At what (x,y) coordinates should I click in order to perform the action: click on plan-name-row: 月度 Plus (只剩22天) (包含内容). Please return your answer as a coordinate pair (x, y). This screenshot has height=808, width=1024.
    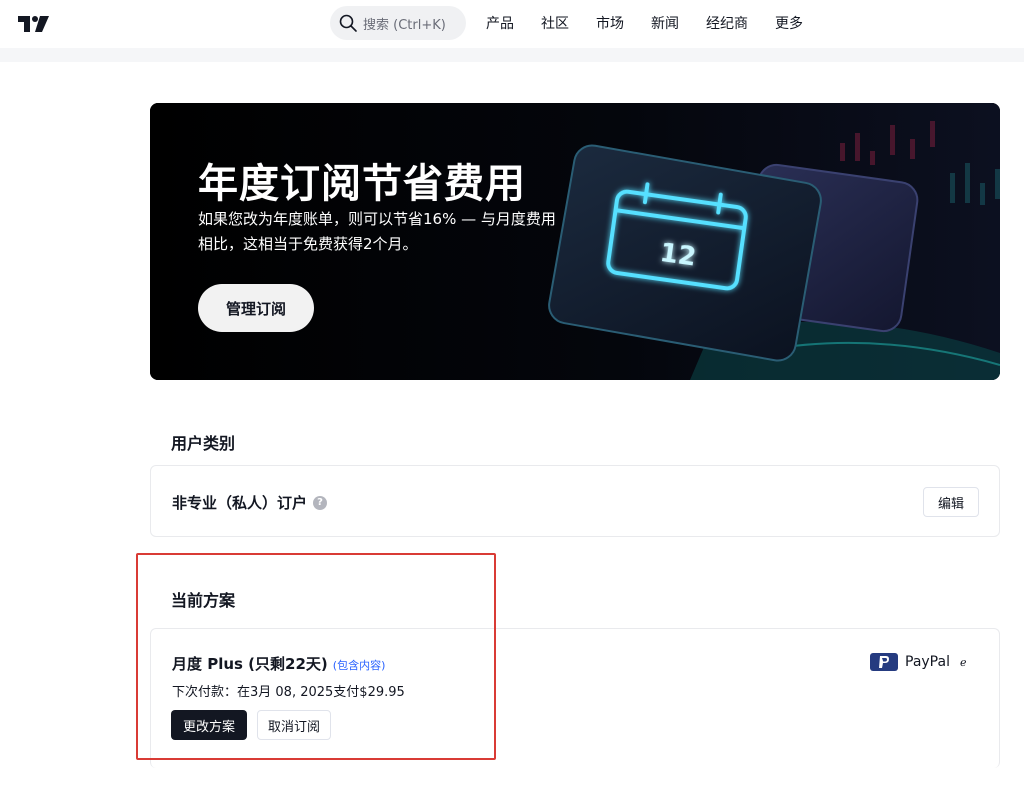
    Looking at the image, I should click on (278, 663).